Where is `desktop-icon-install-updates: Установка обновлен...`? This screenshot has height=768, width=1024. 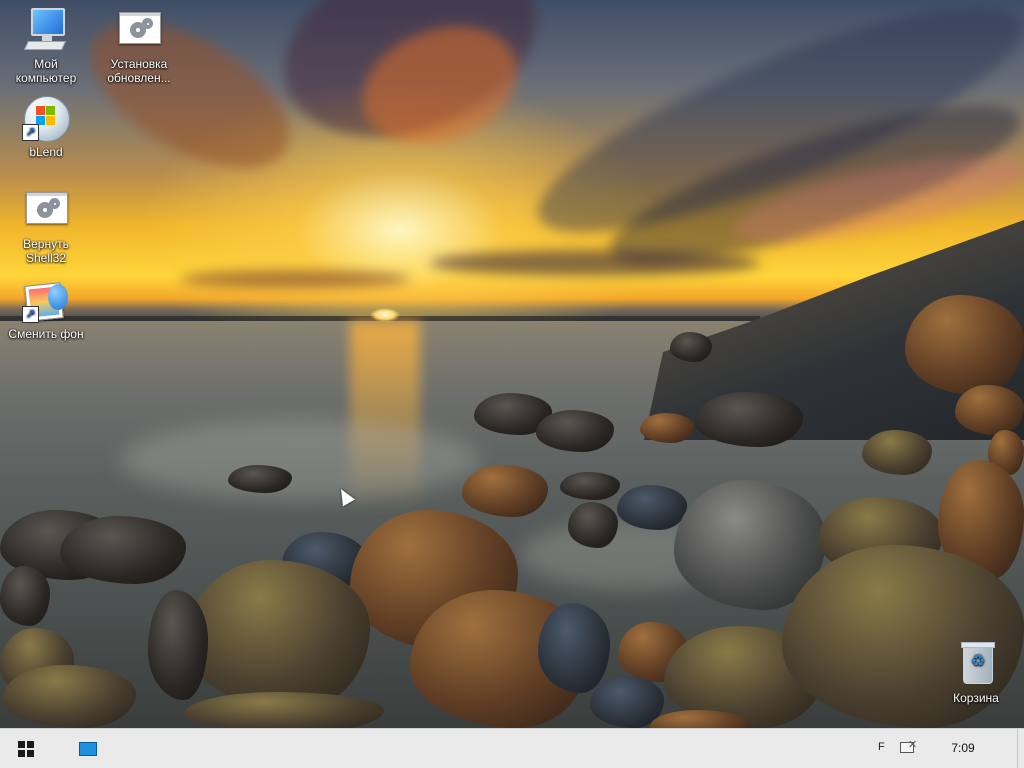
desktop-icon-install-updates: Установка обновлен... is located at coordinates (139, 45).